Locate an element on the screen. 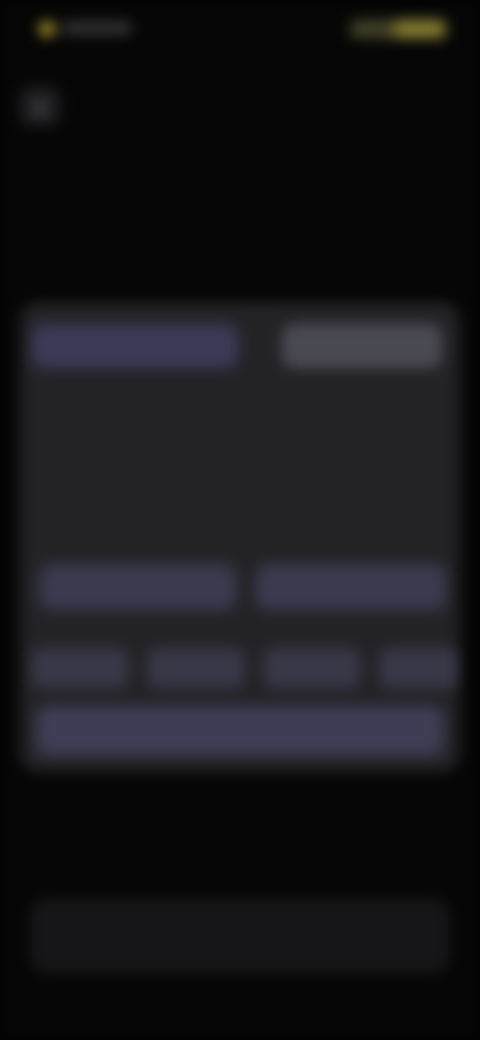 This screenshot has height=1040, width=480. card-action-button is located at coordinates (240, 731).